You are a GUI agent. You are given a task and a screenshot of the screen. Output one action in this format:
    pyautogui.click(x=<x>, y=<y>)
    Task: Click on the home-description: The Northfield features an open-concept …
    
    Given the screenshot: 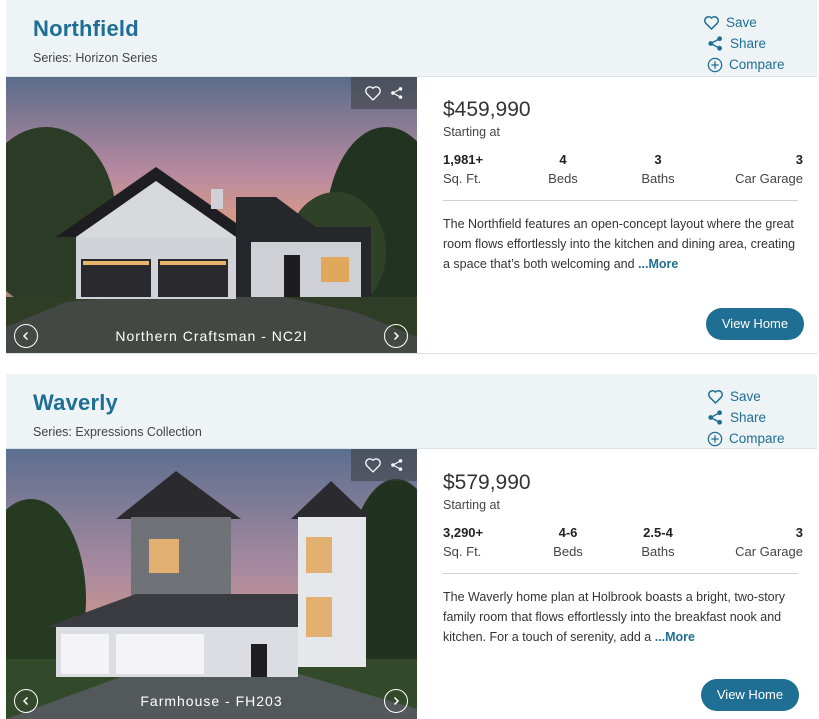 What is the action you would take?
    pyautogui.click(x=623, y=244)
    